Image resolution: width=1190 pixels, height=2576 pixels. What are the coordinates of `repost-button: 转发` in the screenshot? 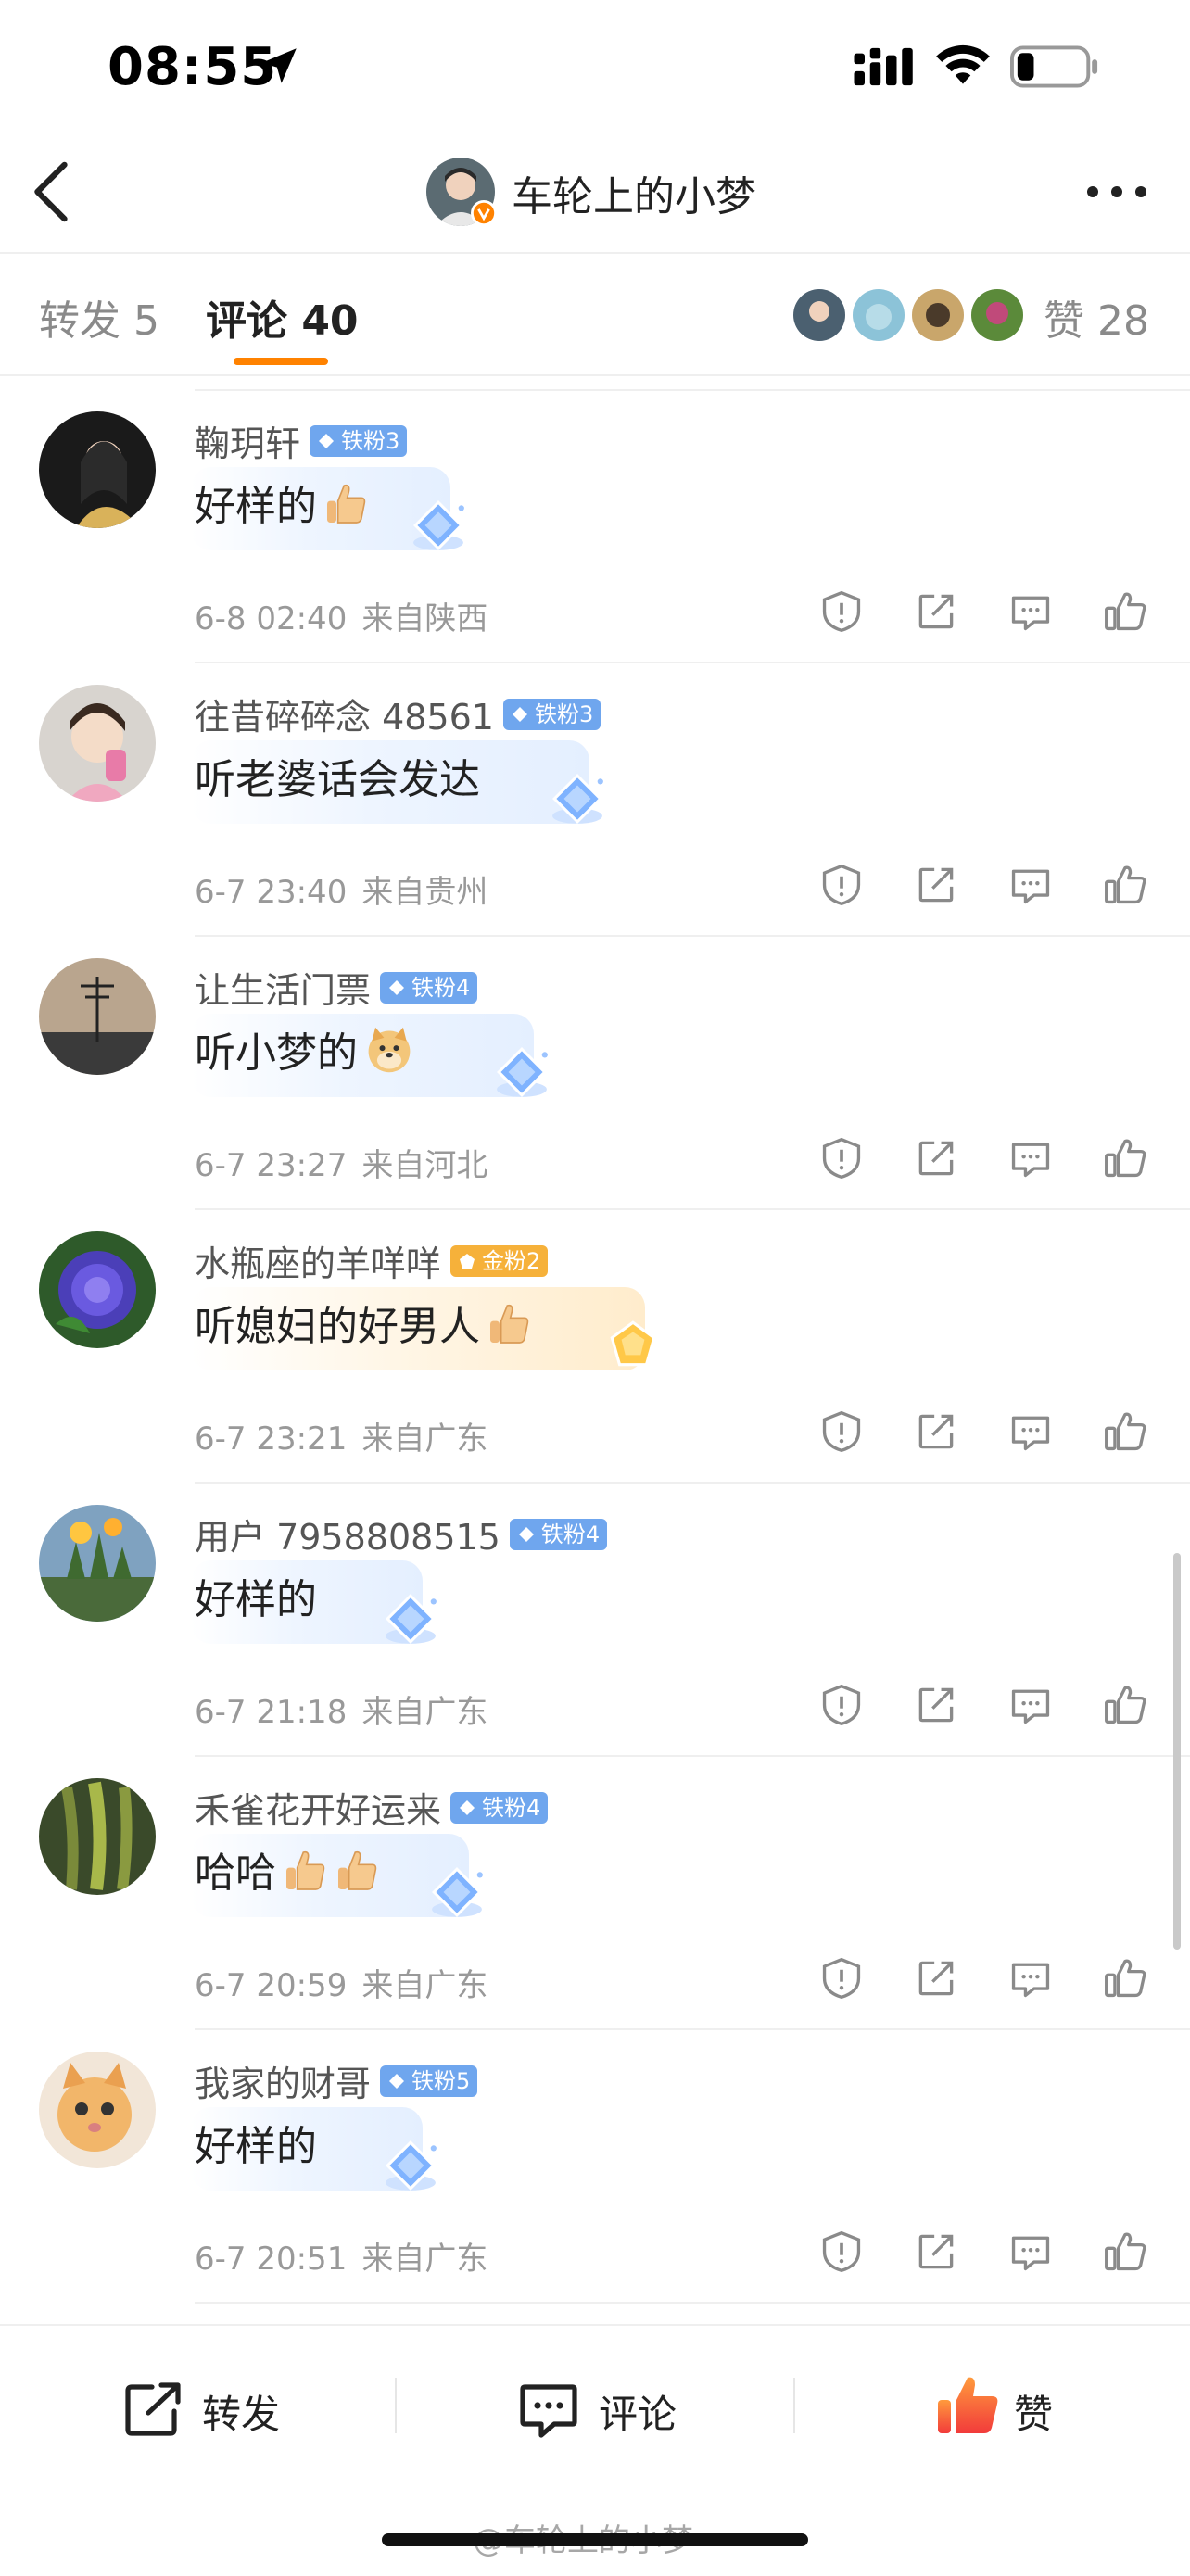 It's located at (241, 2411).